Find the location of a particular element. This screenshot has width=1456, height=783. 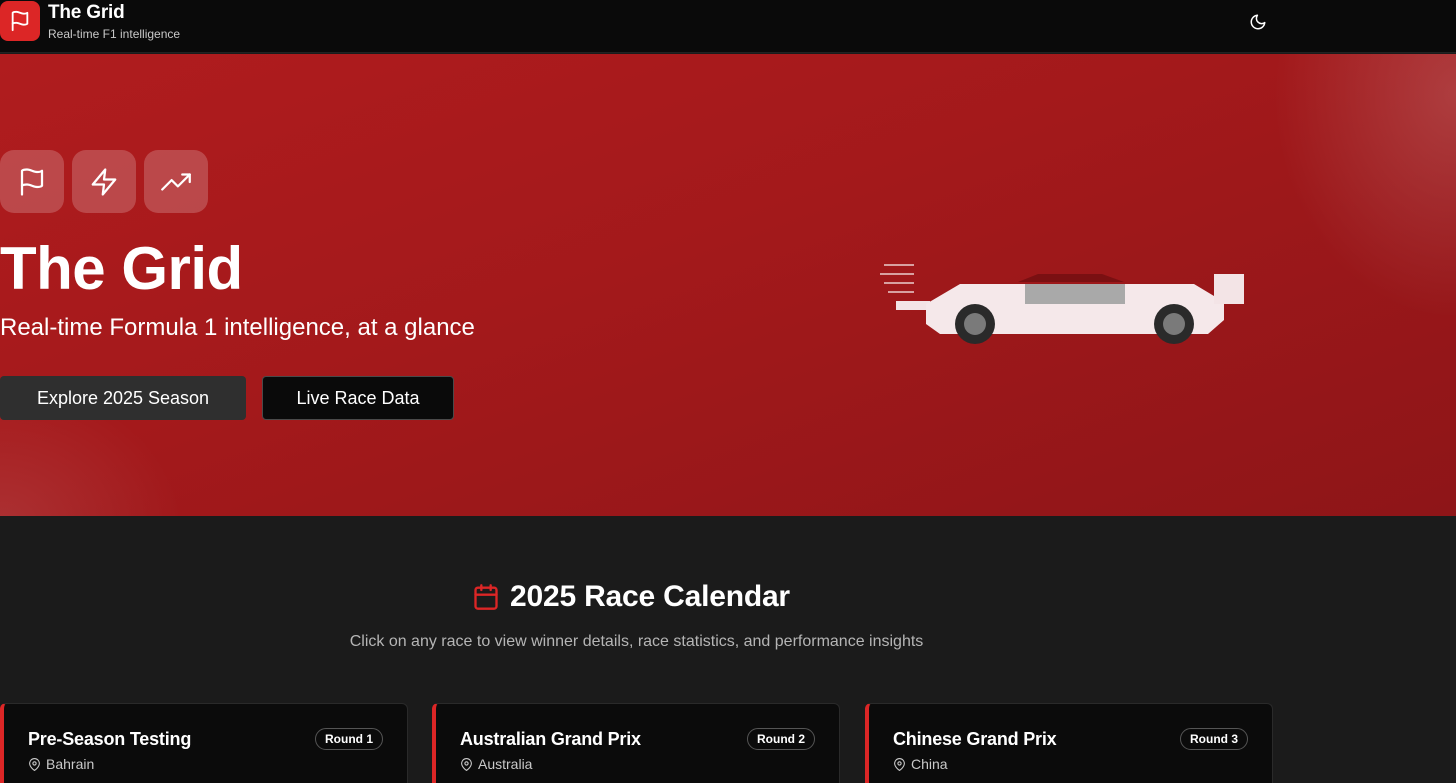

hero-title: The Grid is located at coordinates (121, 268).